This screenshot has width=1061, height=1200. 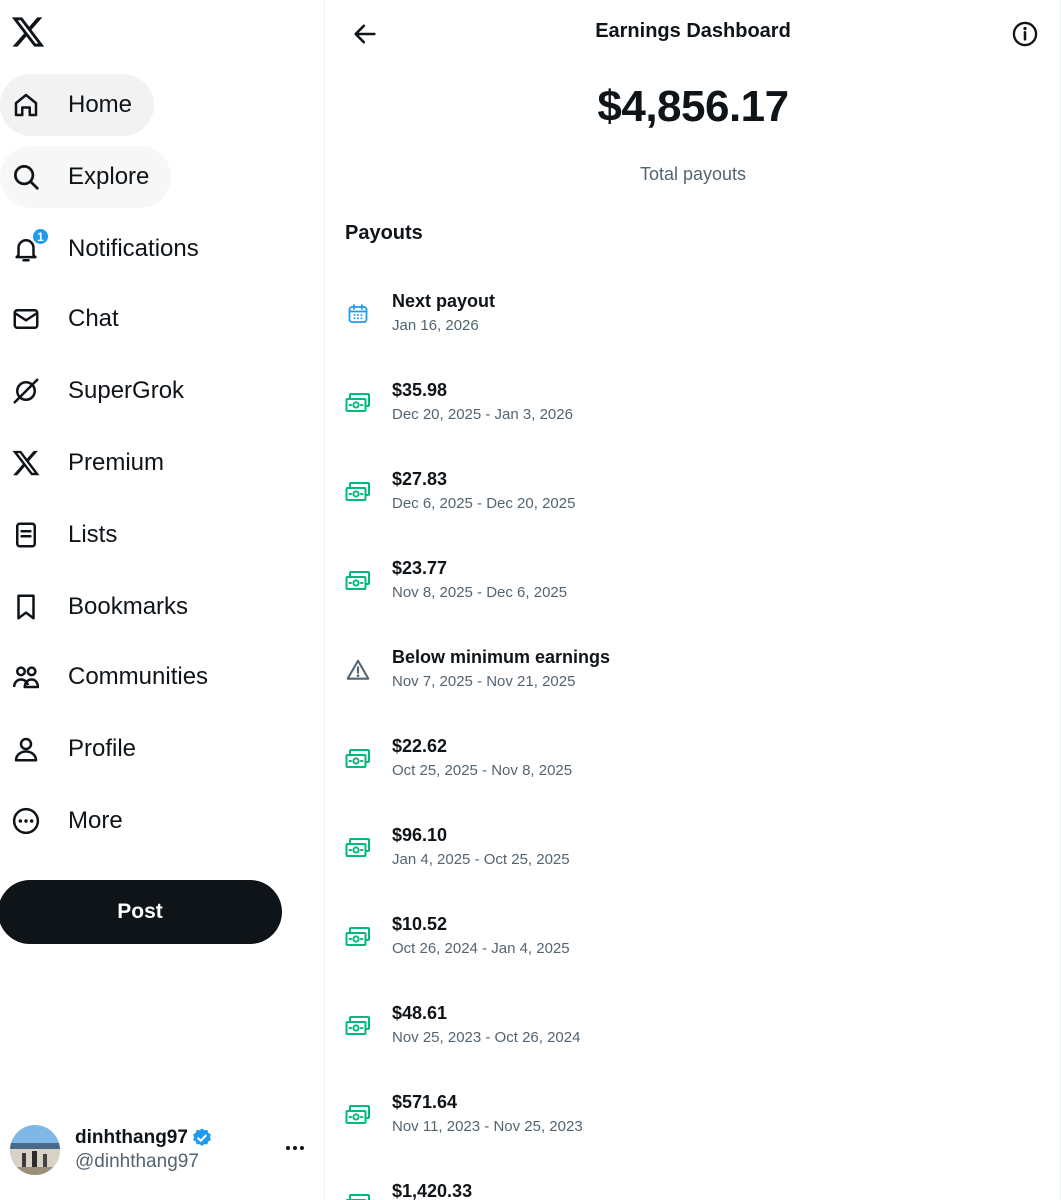 What do you see at coordinates (435, 325) in the screenshot?
I see `payout-dates: Jan 16, 2026` at bounding box center [435, 325].